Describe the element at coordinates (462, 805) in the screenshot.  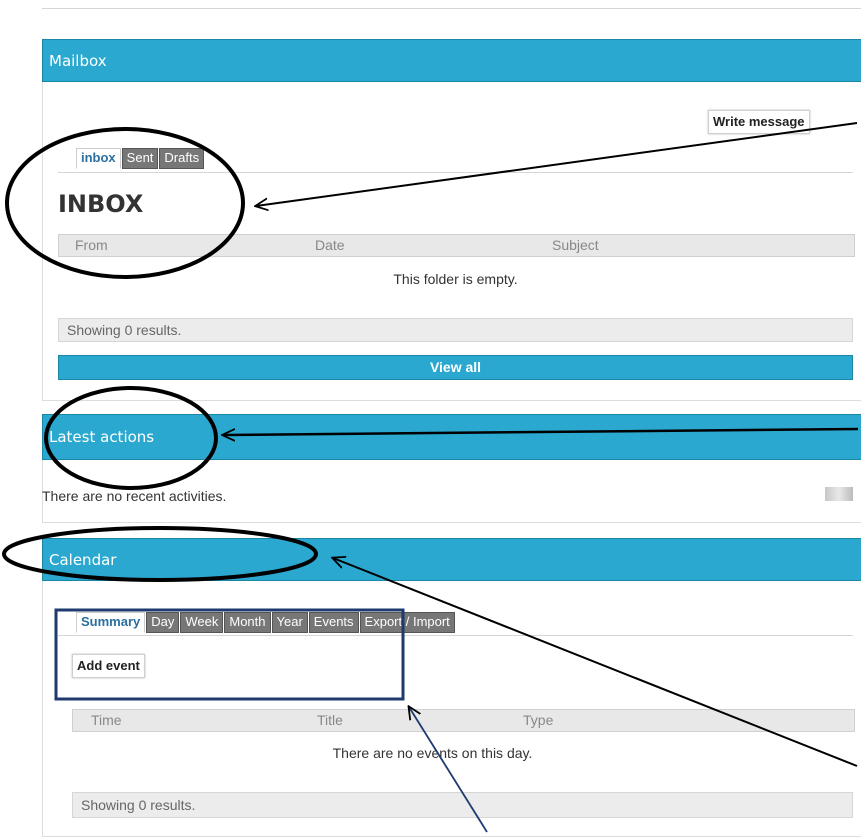
I see `calendar-results-count: Showing 0 results.` at that location.